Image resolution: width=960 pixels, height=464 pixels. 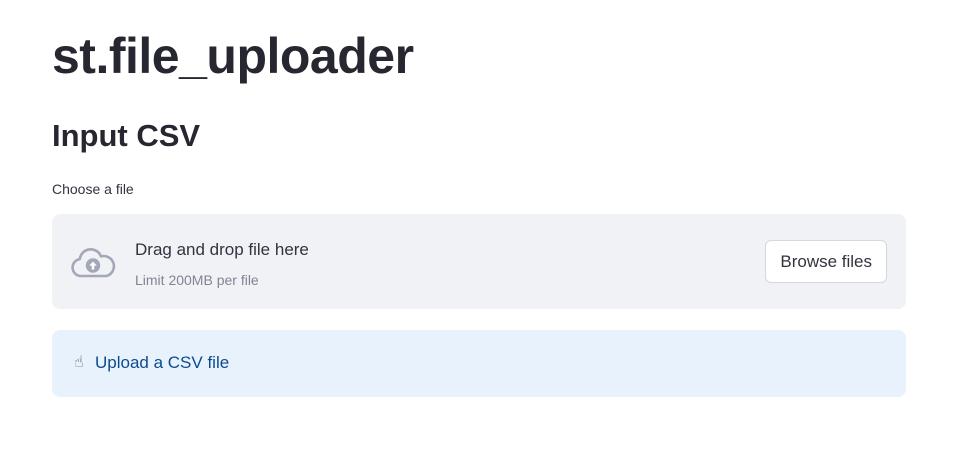 I want to click on page-title: st.file_uploader, so click(x=233, y=56).